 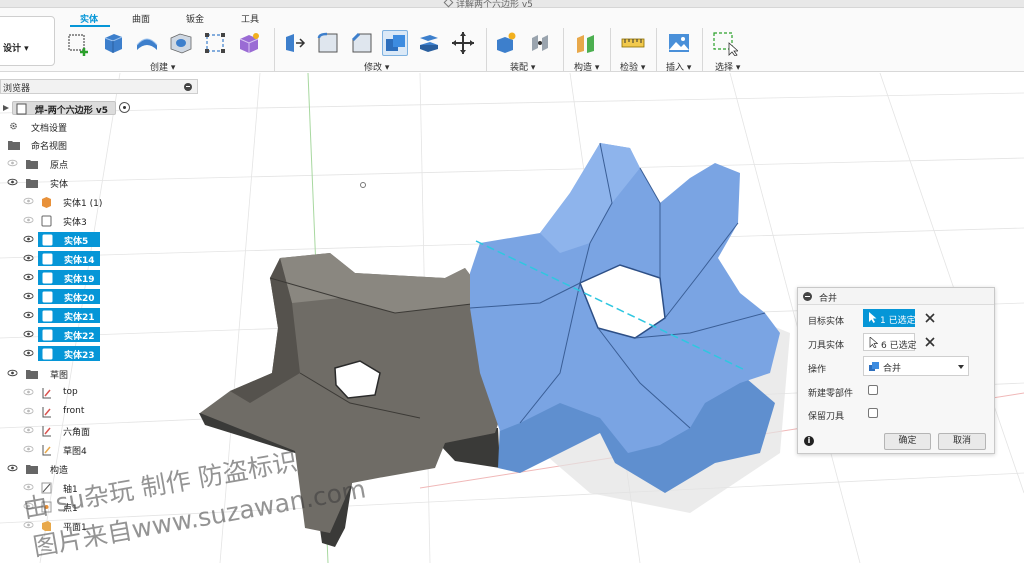 What do you see at coordinates (188, 87) in the screenshot?
I see `collapse-browser-button` at bounding box center [188, 87].